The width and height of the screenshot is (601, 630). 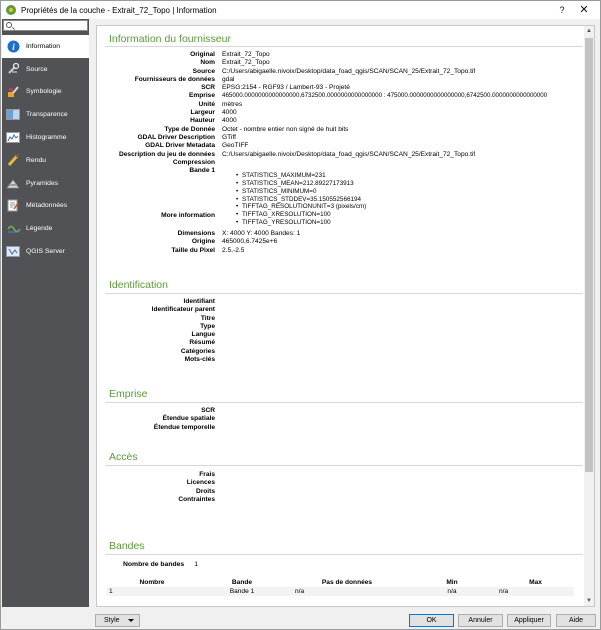 I want to click on info-value: gdal, so click(x=228, y=79).